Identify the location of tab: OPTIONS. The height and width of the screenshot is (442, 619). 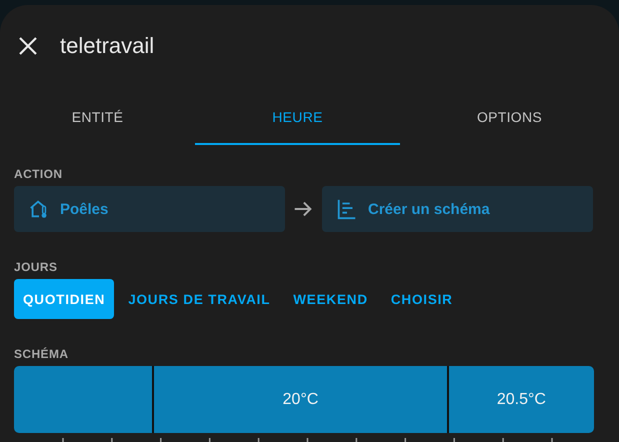
(509, 116).